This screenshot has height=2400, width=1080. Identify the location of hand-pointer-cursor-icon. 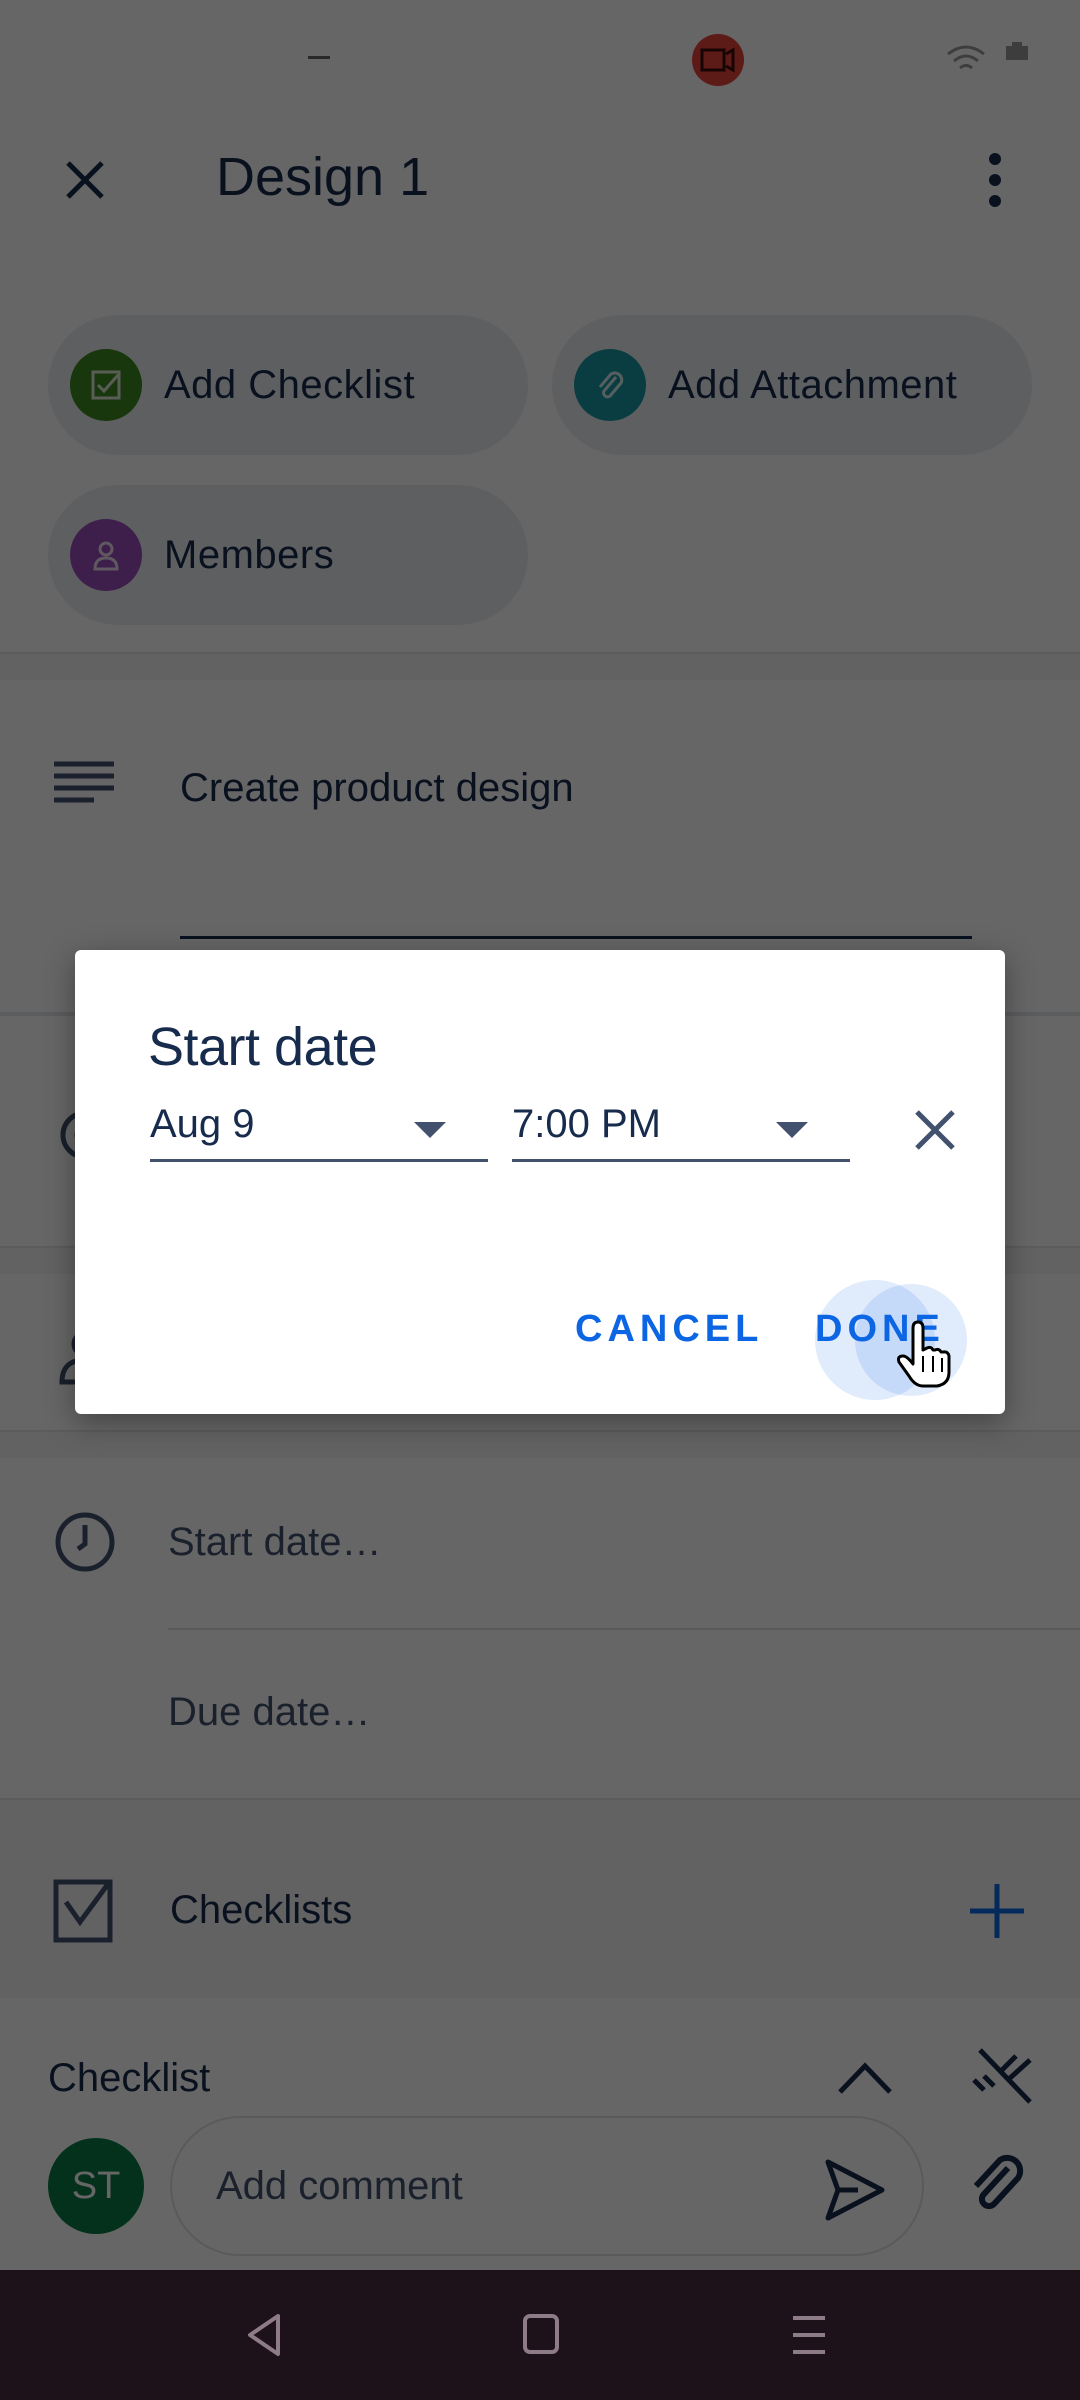
(924, 1354).